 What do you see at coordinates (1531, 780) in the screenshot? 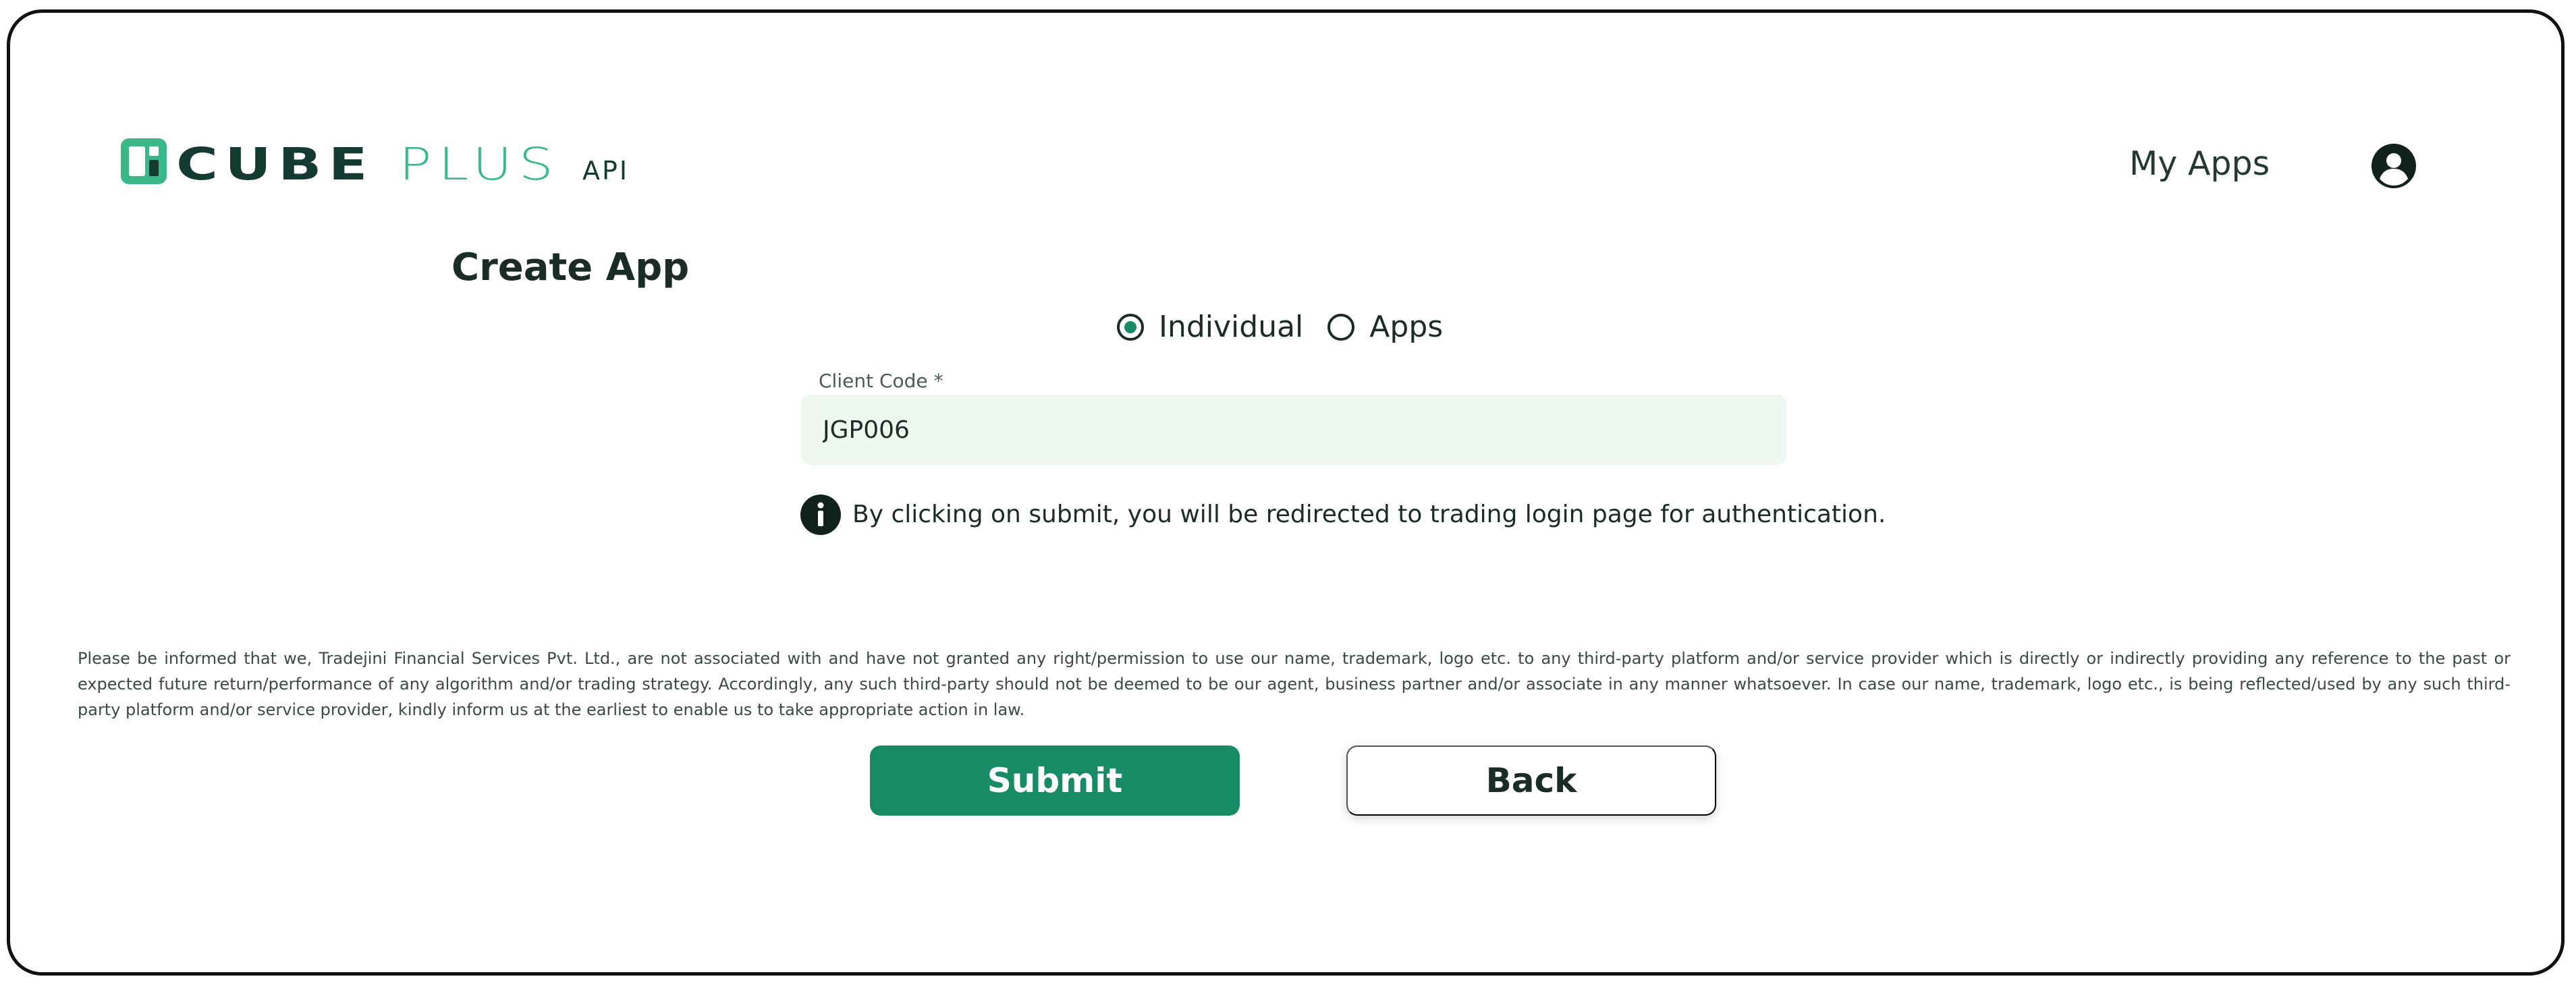
I see `back-button: Back` at bounding box center [1531, 780].